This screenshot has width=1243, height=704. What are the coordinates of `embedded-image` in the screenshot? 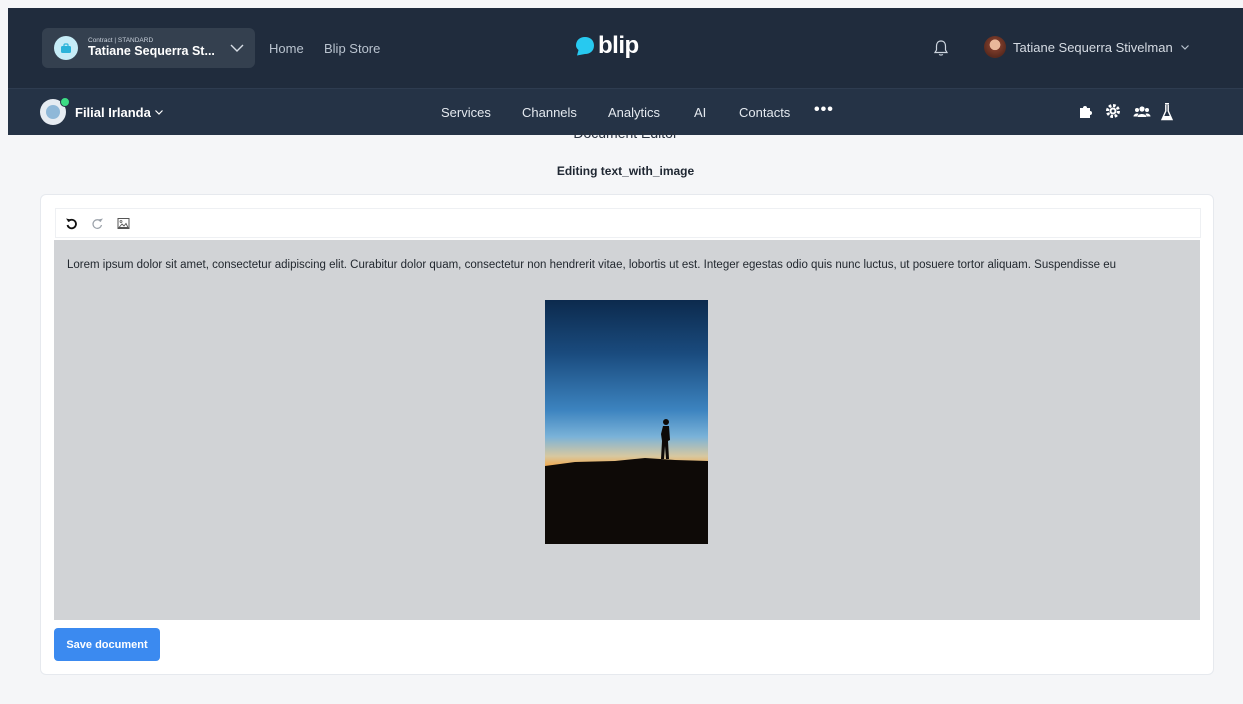 It's located at (626, 422).